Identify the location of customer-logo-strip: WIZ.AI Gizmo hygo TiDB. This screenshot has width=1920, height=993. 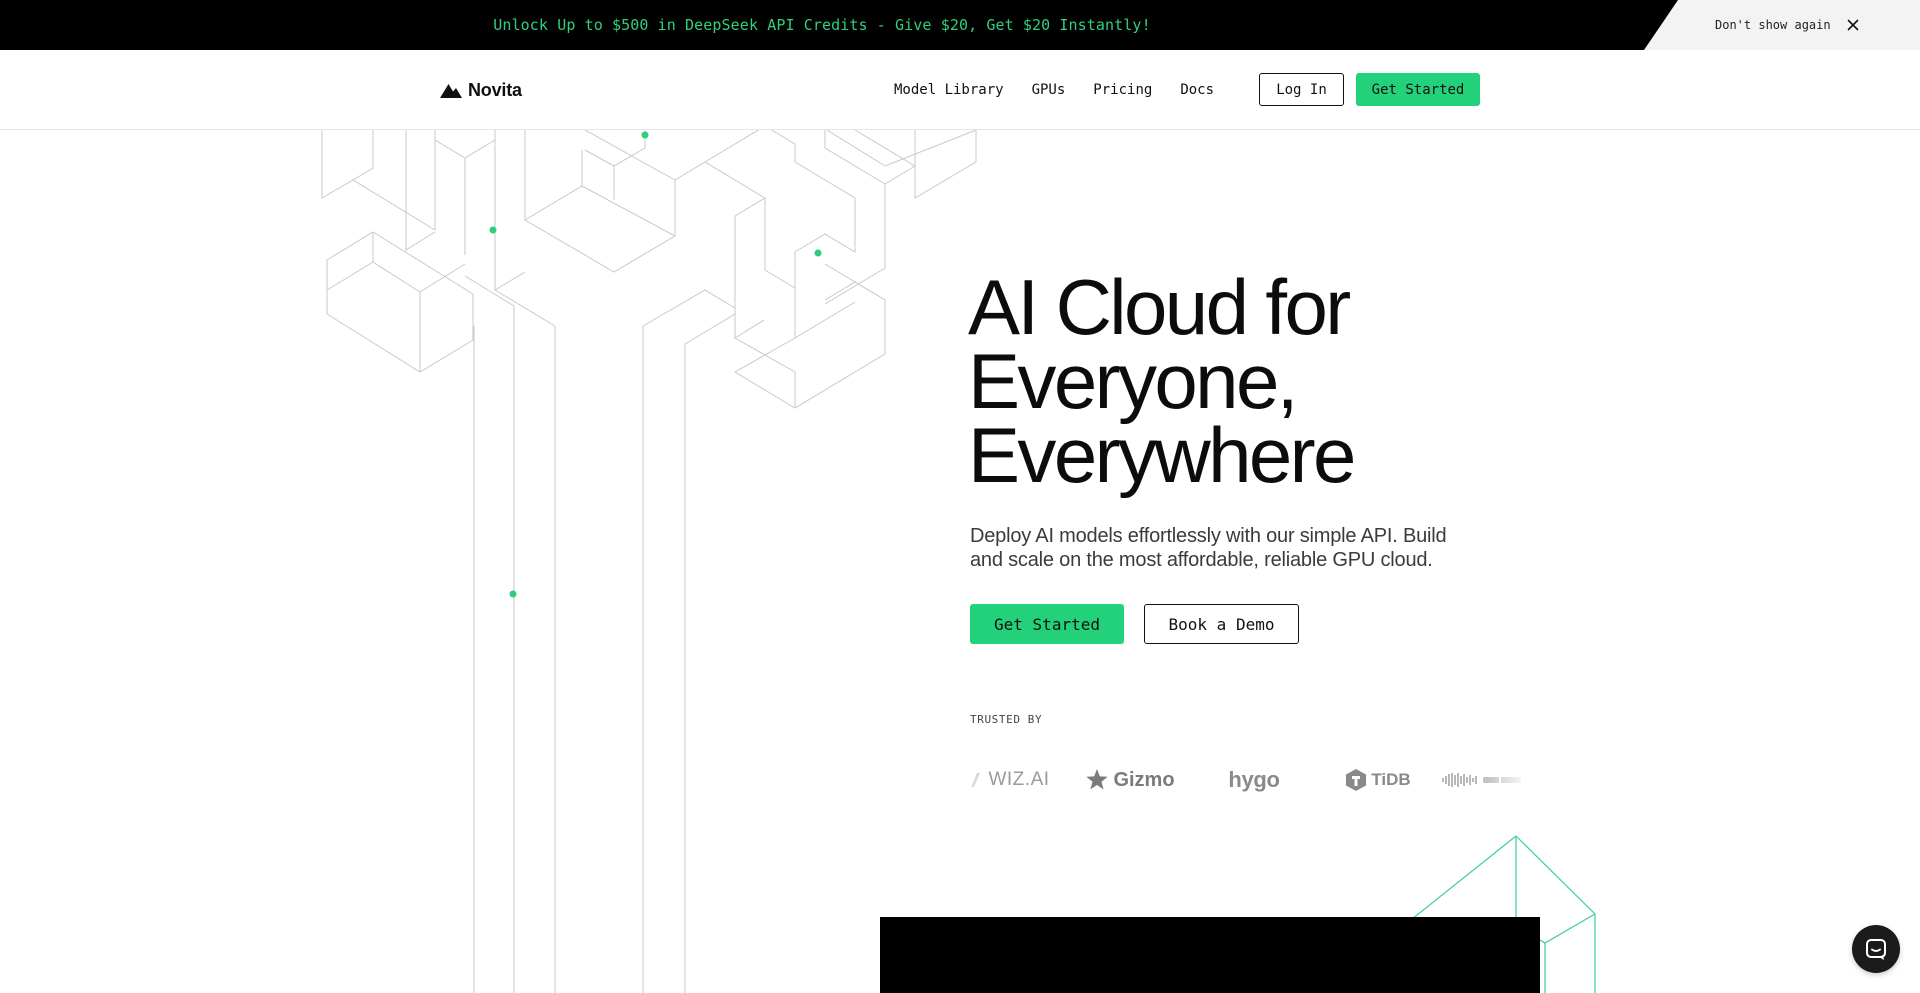
(1239, 780).